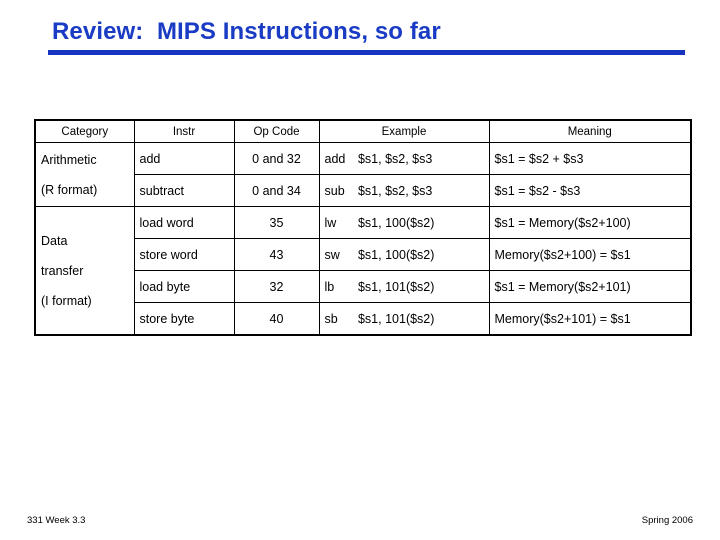 This screenshot has height=540, width=720. Describe the element at coordinates (331, 318) in the screenshot. I see `example-mnemonic: sb` at that location.